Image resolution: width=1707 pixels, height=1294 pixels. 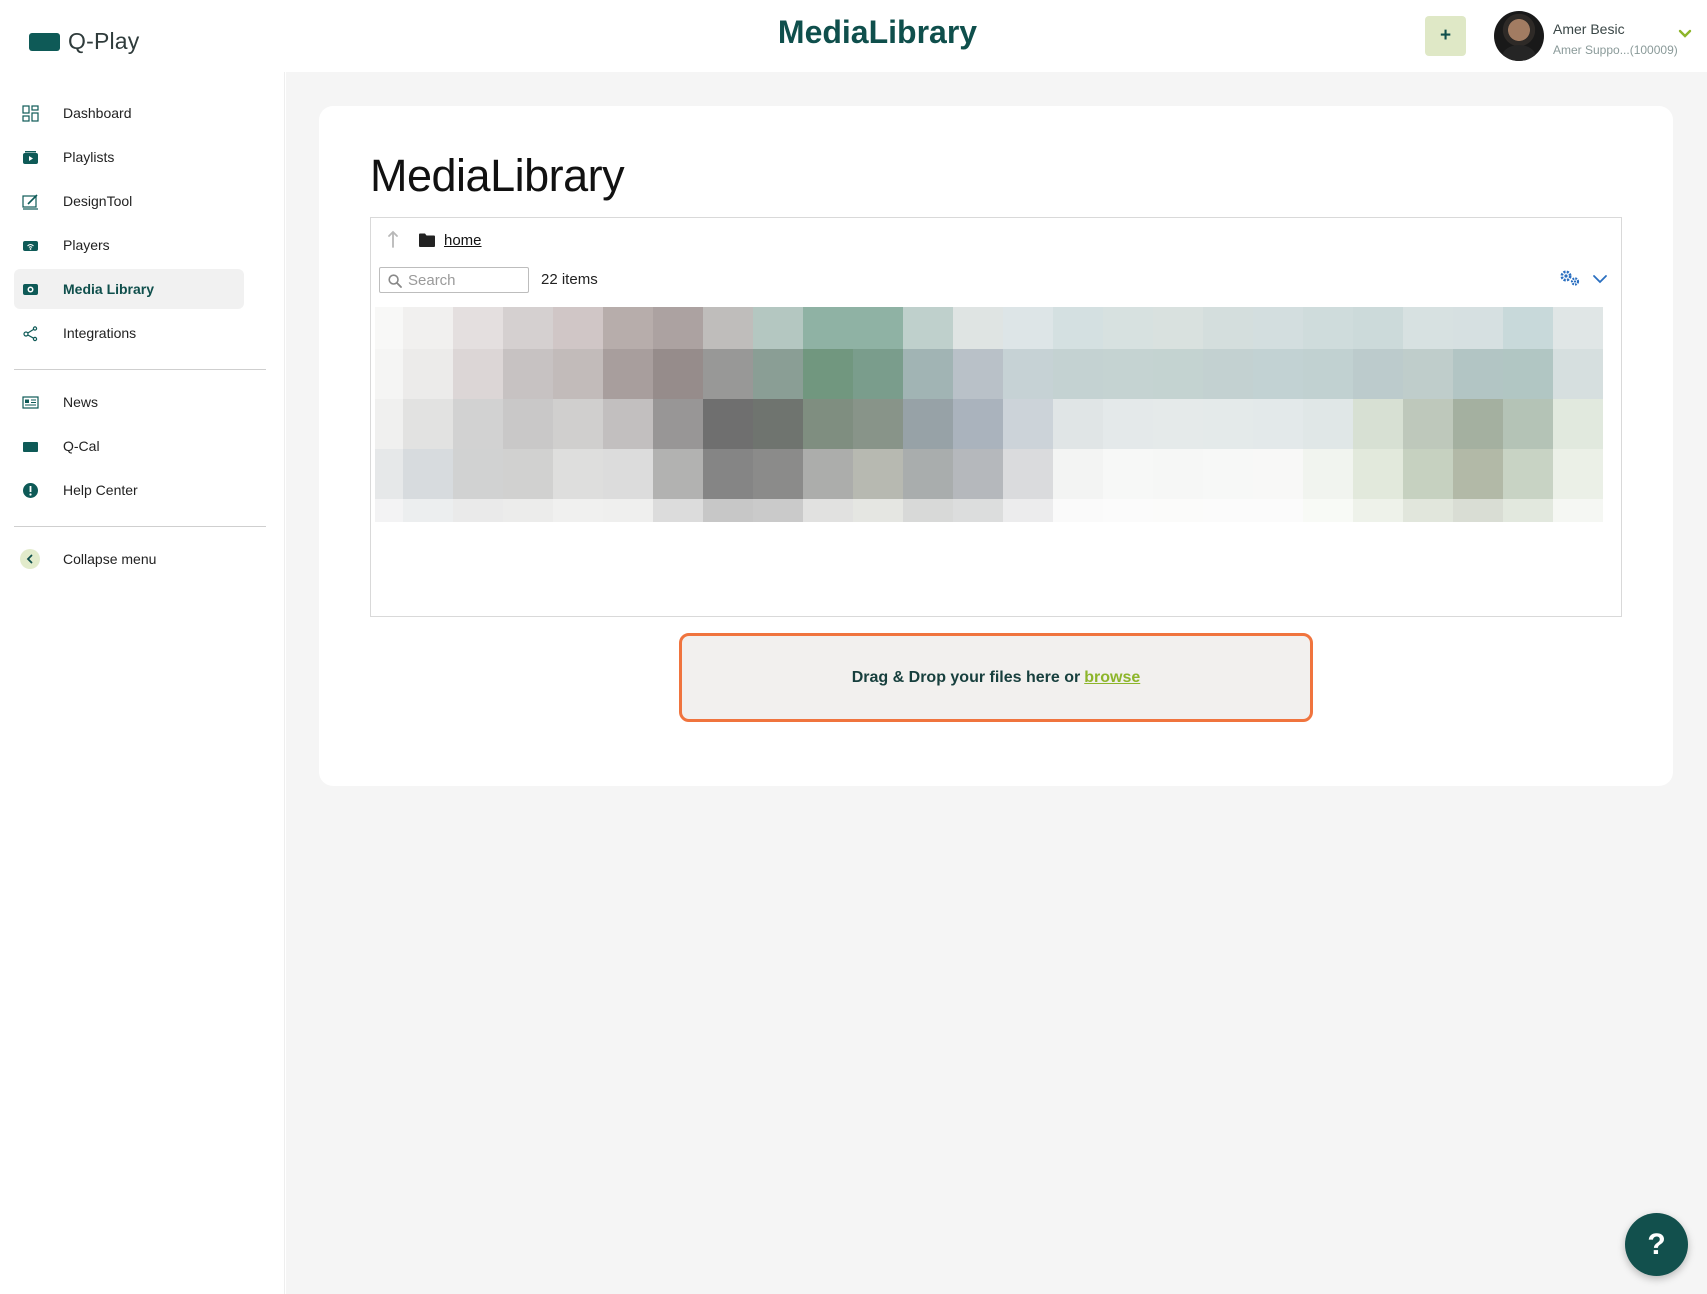 I want to click on collapse-menu-label: Collapse menu, so click(x=110, y=559).